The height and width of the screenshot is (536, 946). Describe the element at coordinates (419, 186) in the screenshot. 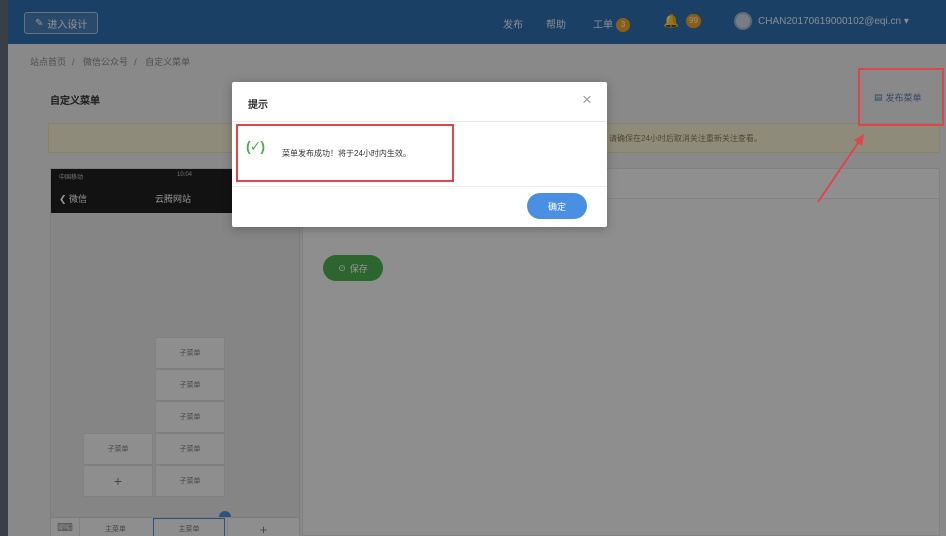

I see `dialog-footer-divider` at that location.